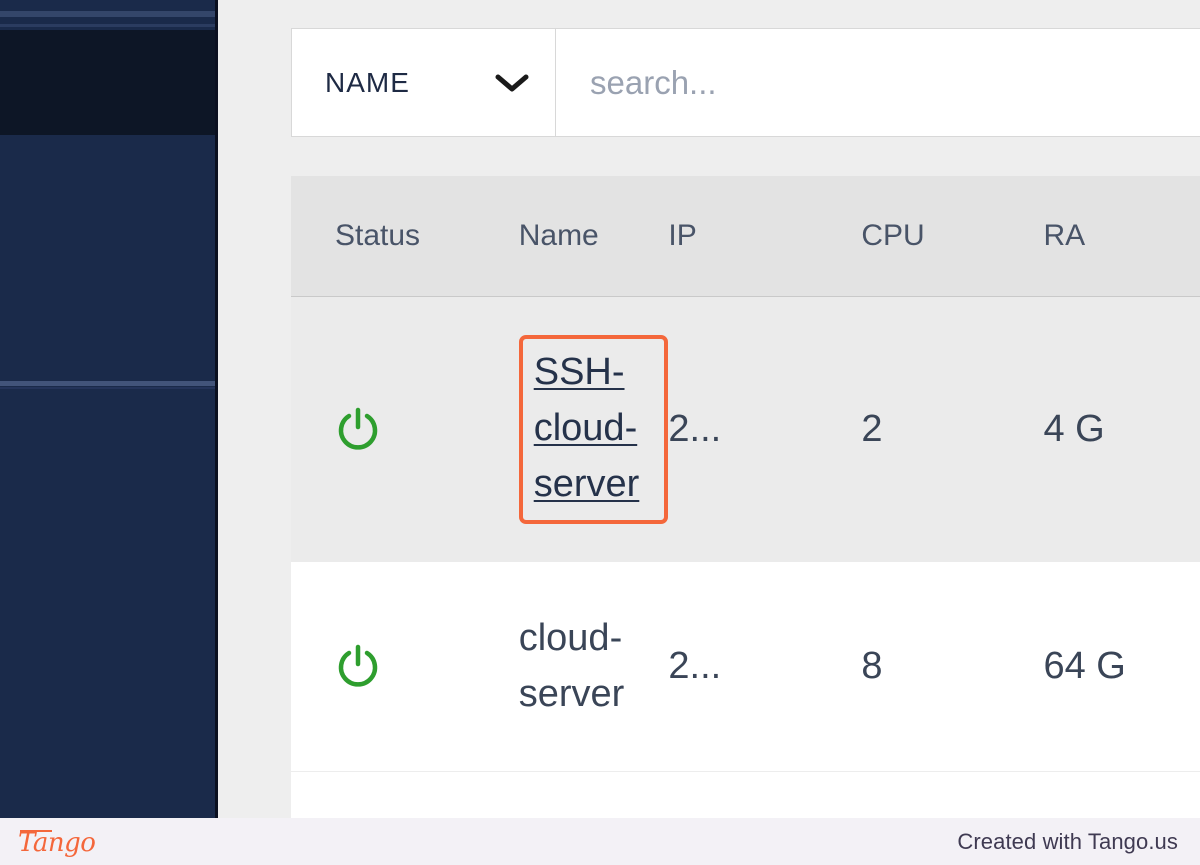  I want to click on sidebar-top-highlight-secondary, so click(107, 25).